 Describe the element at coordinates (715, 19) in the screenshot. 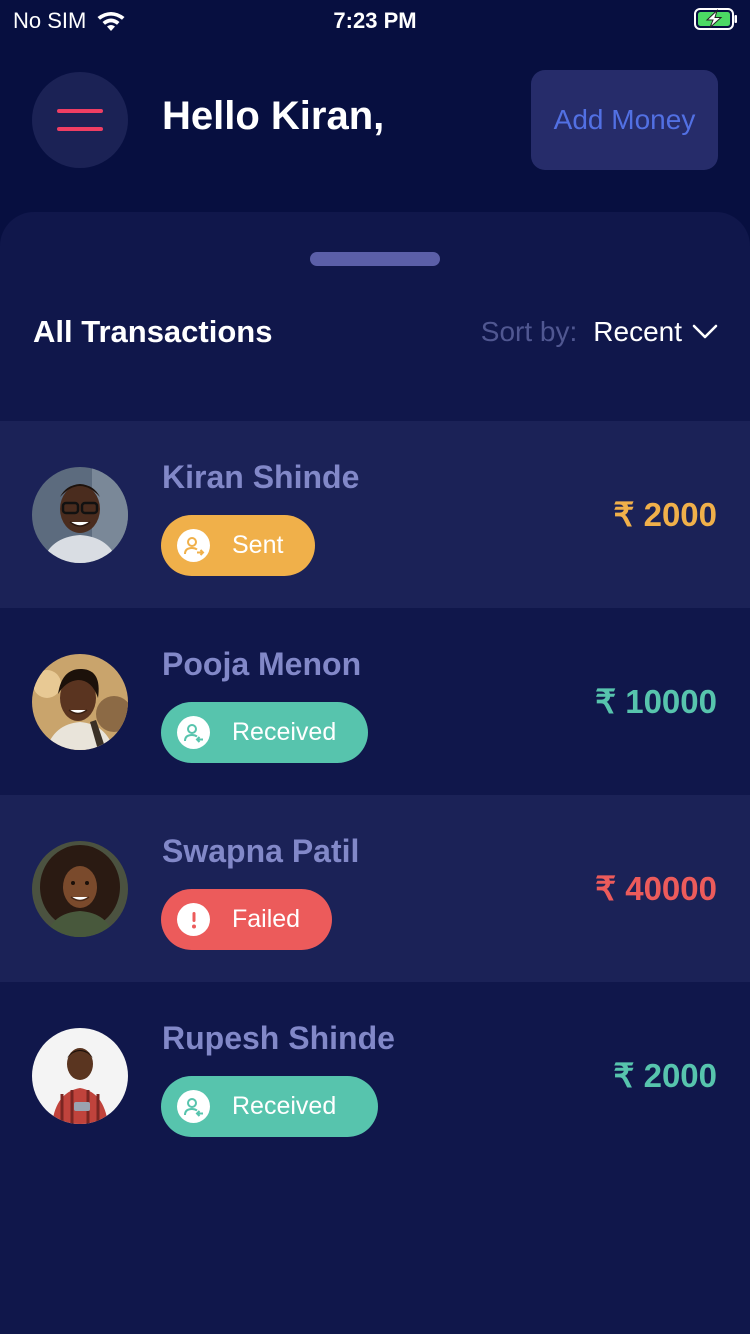

I see `battery-charging-icon` at that location.